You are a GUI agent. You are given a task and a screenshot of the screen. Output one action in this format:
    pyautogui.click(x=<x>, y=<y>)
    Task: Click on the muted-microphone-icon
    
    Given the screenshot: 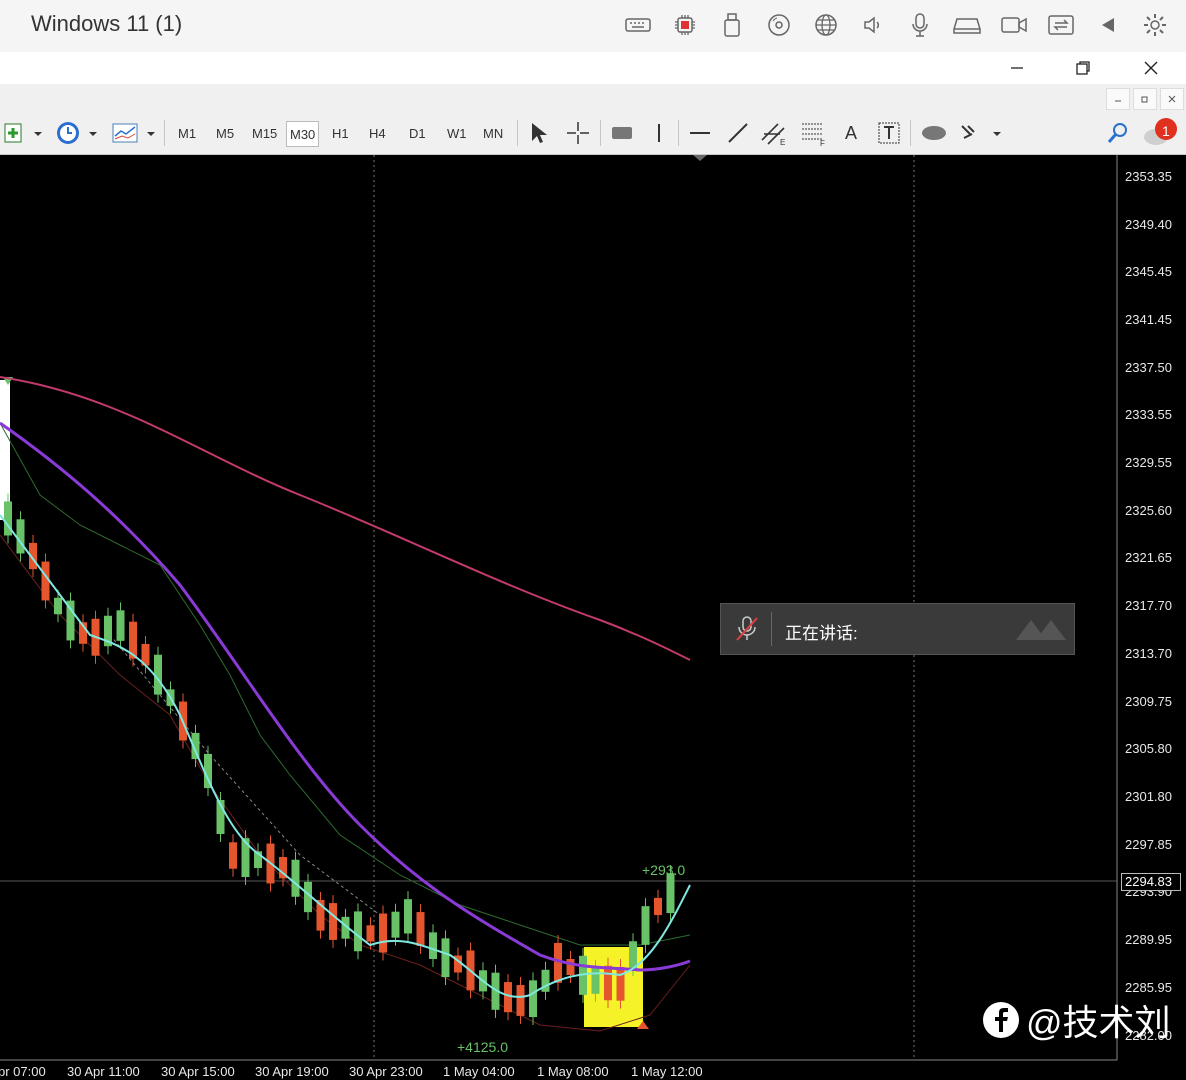 What is the action you would take?
    pyautogui.click(x=748, y=629)
    